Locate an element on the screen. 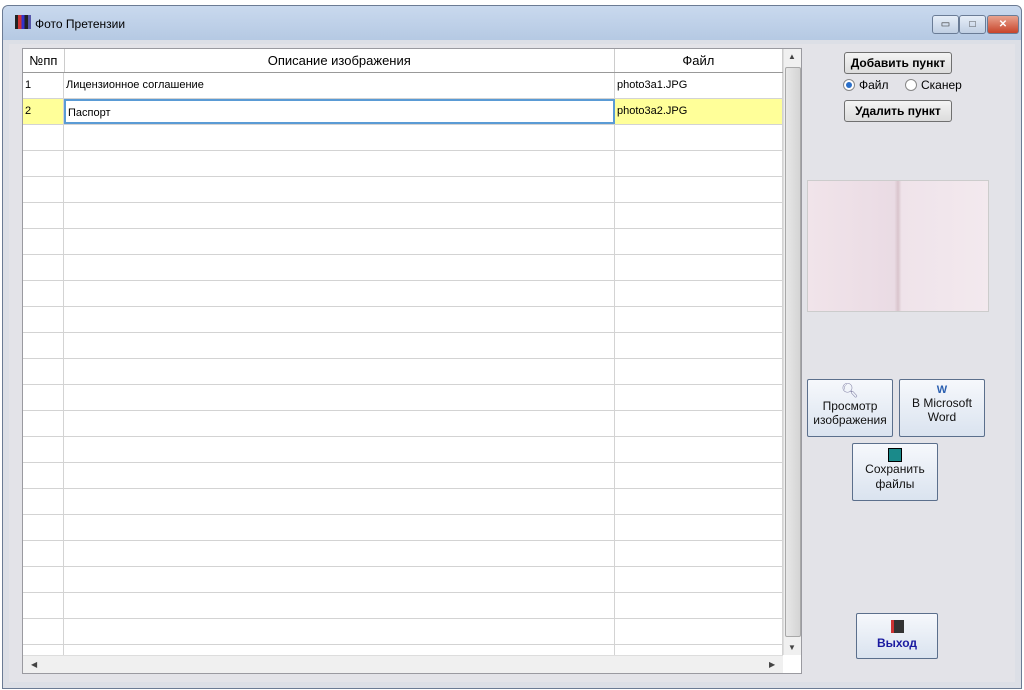  maximize-button: □ is located at coordinates (972, 24).